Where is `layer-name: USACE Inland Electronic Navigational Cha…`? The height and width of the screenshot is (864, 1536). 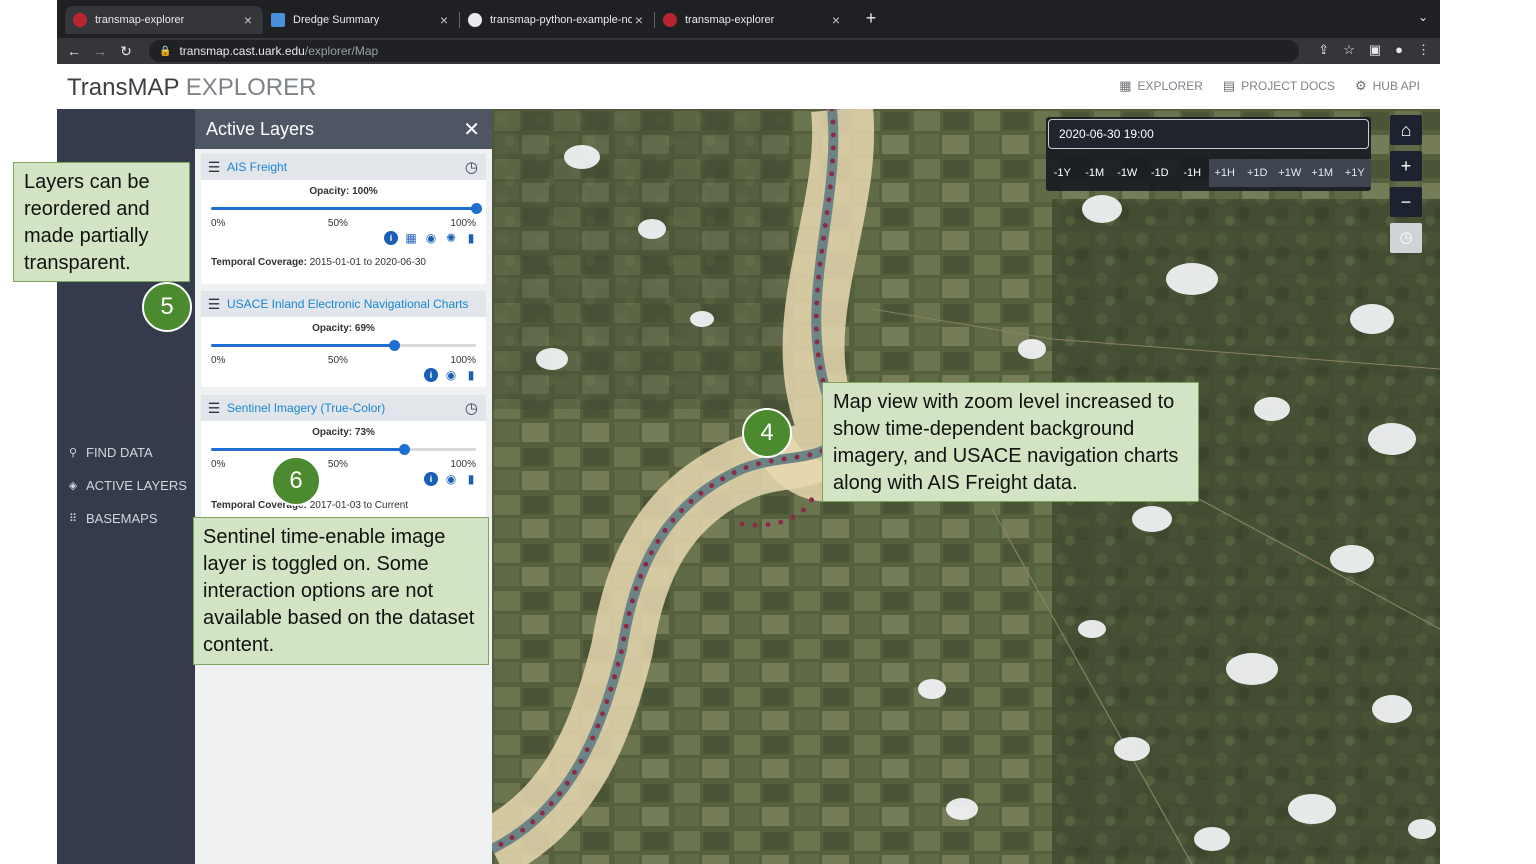 layer-name: USACE Inland Electronic Navigational Cha… is located at coordinates (352, 304).